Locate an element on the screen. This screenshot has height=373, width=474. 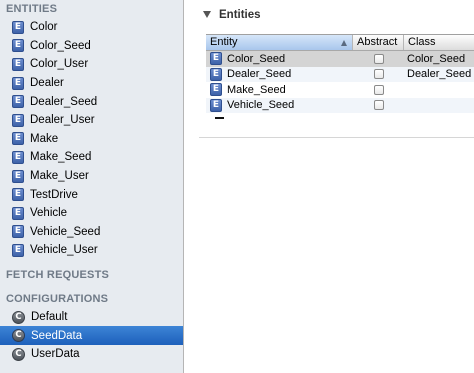
sidebar-item-configuration: C UserData is located at coordinates (91, 354).